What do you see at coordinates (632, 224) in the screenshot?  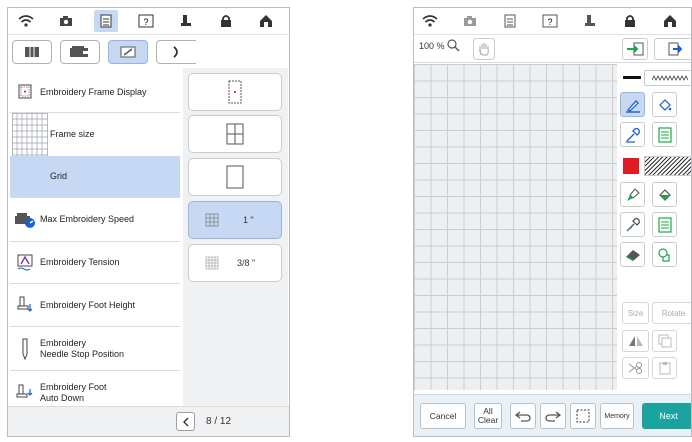 I see `region-eyedropper-button` at bounding box center [632, 224].